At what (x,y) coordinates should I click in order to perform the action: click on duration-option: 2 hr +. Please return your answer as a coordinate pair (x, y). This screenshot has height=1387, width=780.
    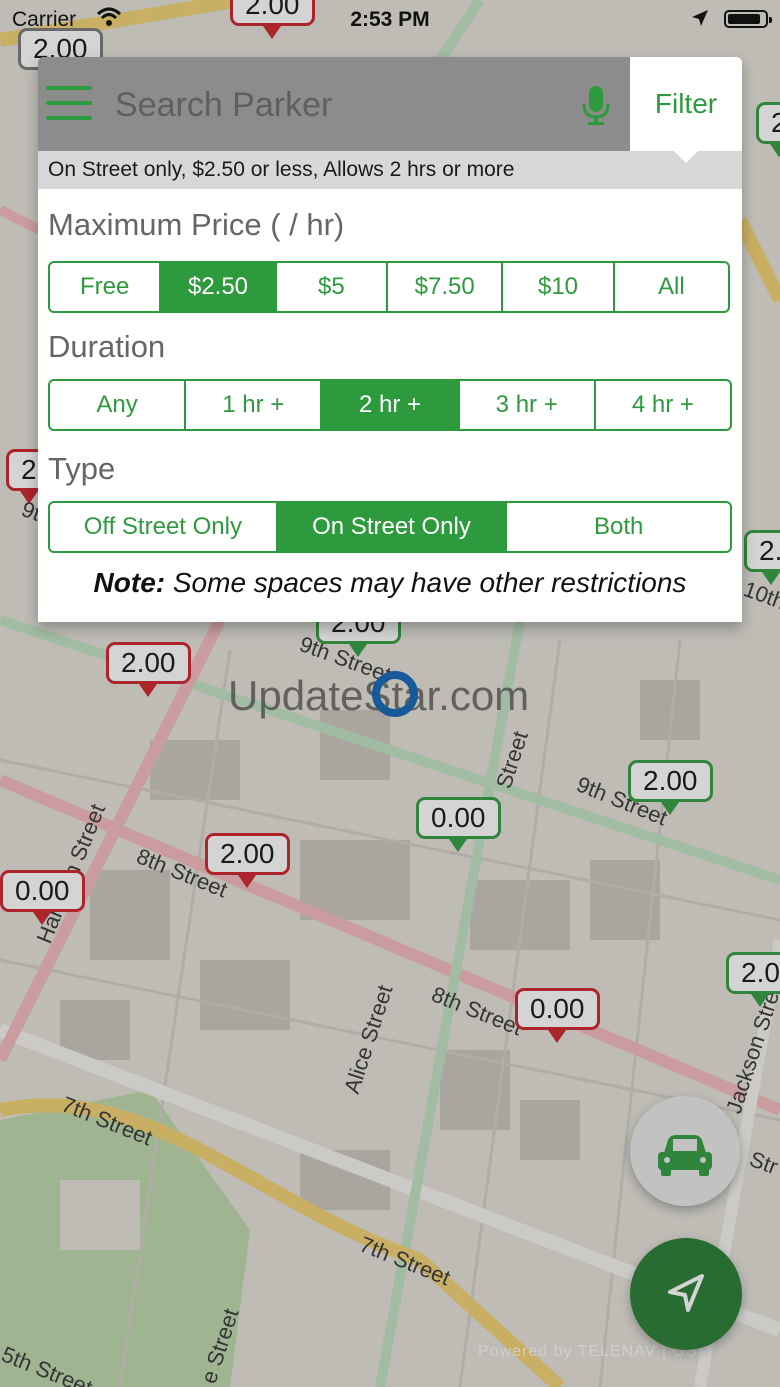
    Looking at the image, I should click on (389, 405).